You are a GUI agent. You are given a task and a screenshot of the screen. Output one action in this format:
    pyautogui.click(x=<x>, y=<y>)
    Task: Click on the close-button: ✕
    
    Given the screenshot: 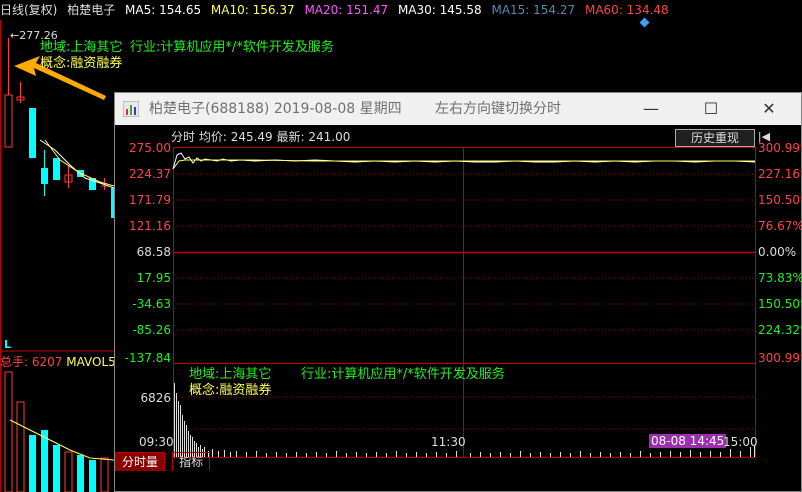 What is the action you would take?
    pyautogui.click(x=769, y=109)
    